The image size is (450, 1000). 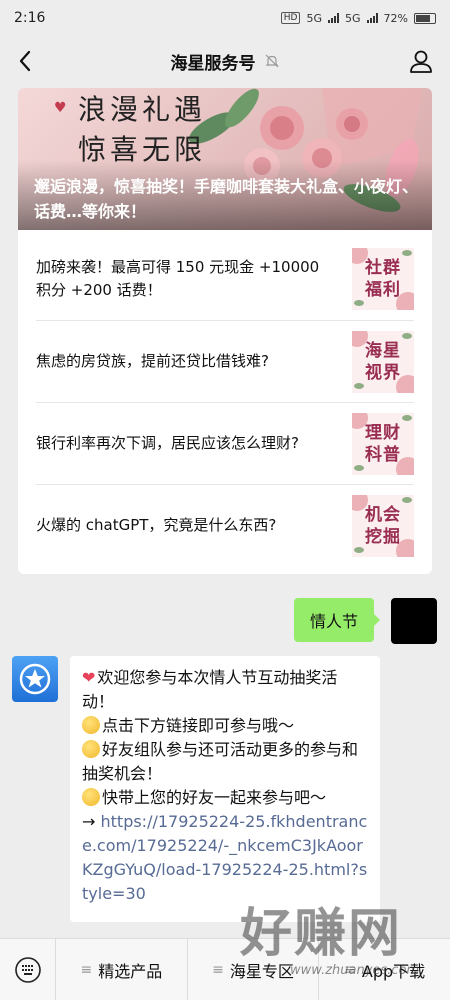 I want to click on profile-button, so click(x=421, y=61).